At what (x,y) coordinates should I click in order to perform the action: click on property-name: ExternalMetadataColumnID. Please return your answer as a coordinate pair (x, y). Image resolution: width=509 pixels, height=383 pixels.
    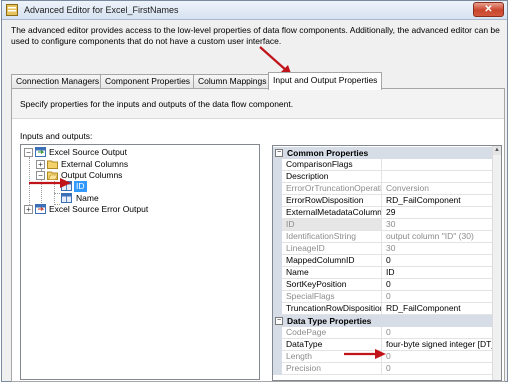
    Looking at the image, I should click on (332, 213).